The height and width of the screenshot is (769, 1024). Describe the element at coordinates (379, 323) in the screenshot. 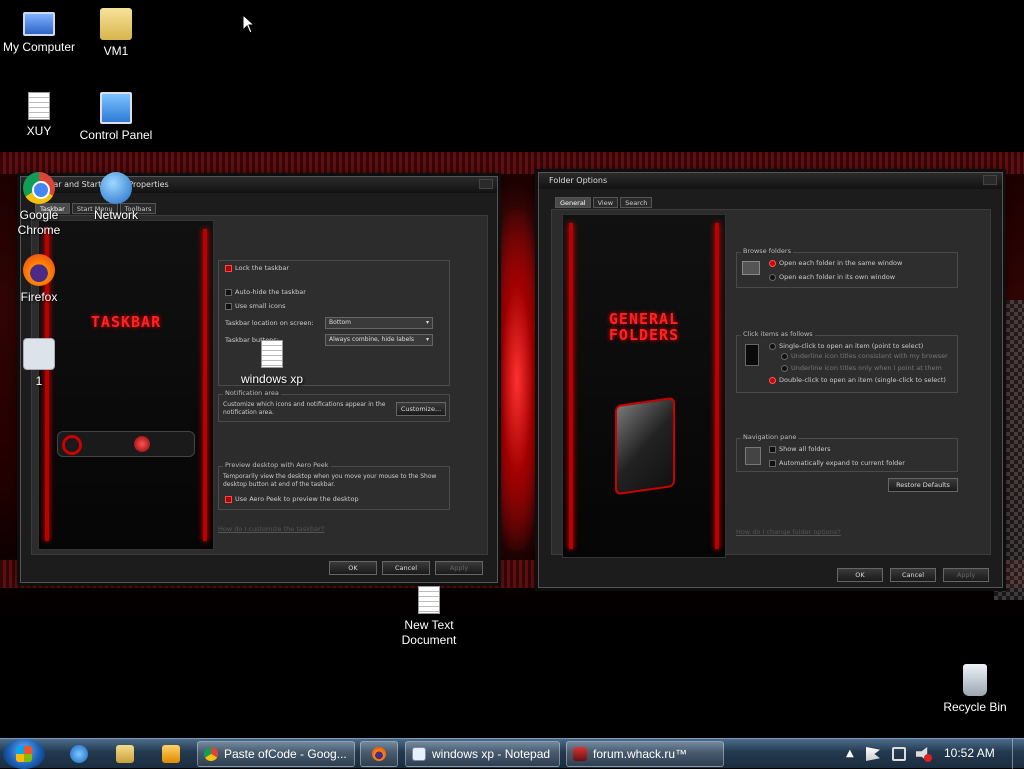

I see `location-select: Bottom` at that location.